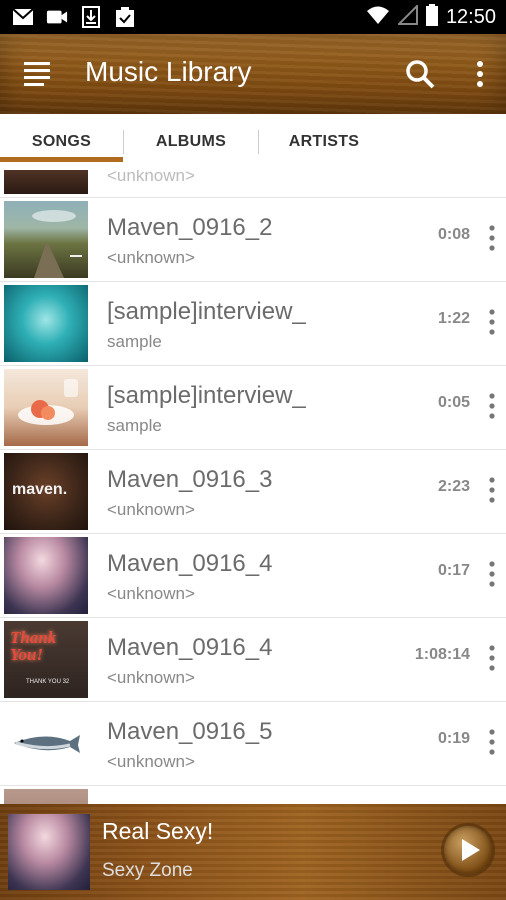 The image size is (506, 900). What do you see at coordinates (471, 850) in the screenshot?
I see `play-icon` at bounding box center [471, 850].